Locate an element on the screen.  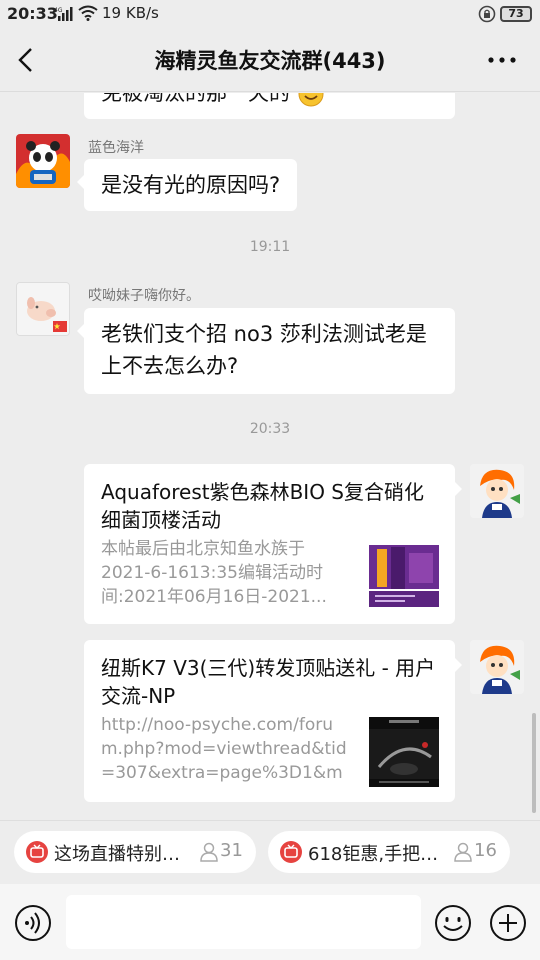
chat-header: 海精灵鱼友交流群(443) is located at coordinates (270, 60).